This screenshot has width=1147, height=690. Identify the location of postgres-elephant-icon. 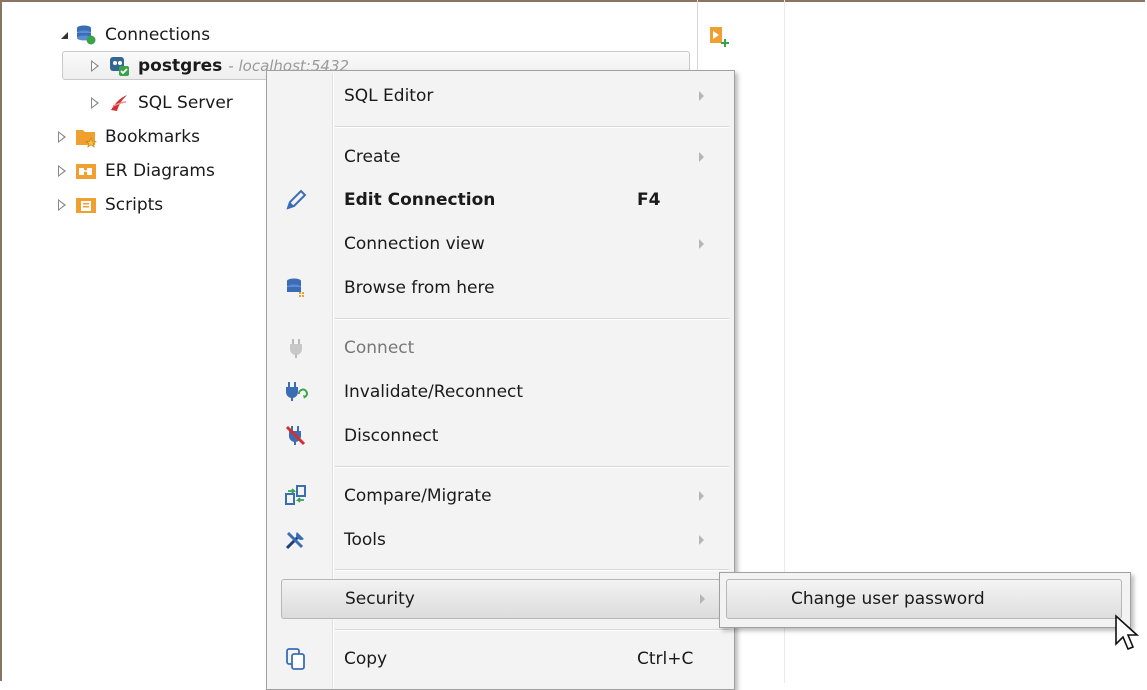
(119, 66).